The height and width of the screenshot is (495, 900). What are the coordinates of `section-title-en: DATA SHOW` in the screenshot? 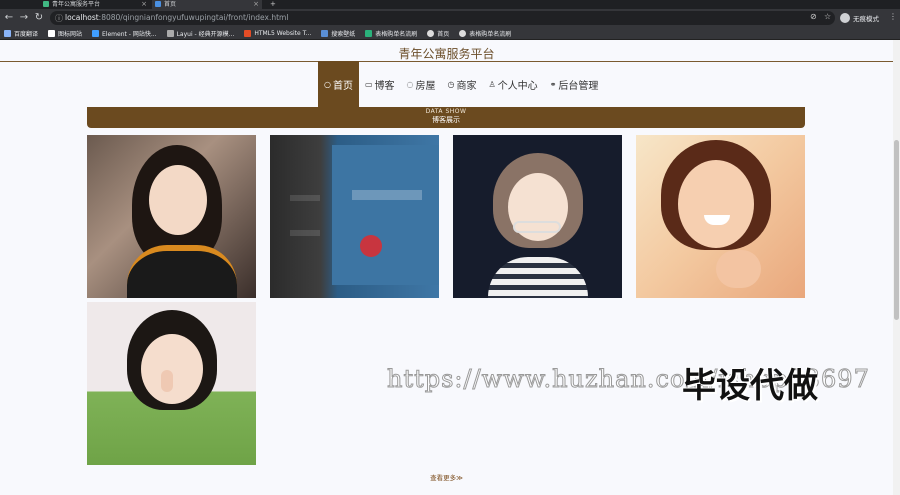 It's located at (446, 111).